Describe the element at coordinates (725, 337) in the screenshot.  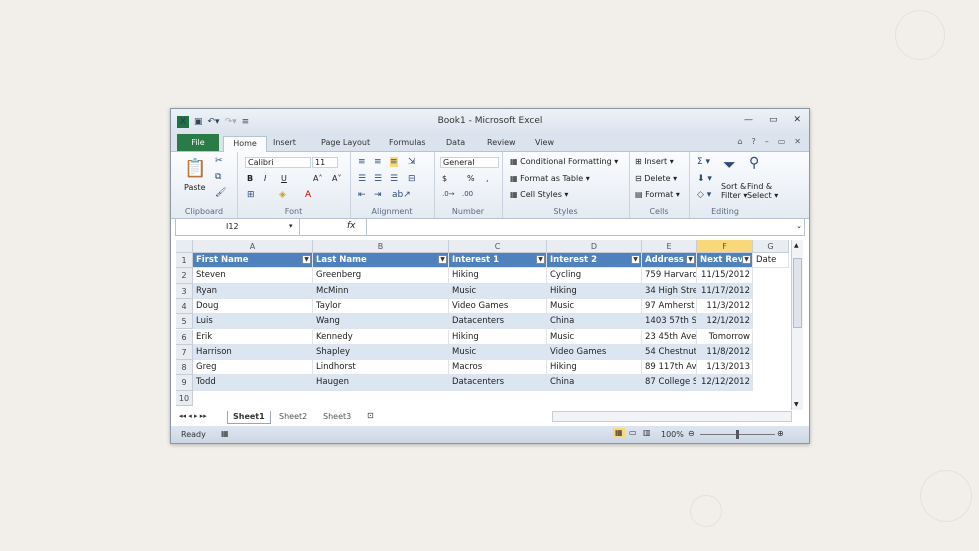
I see `table-cell: Tomorrow` at that location.